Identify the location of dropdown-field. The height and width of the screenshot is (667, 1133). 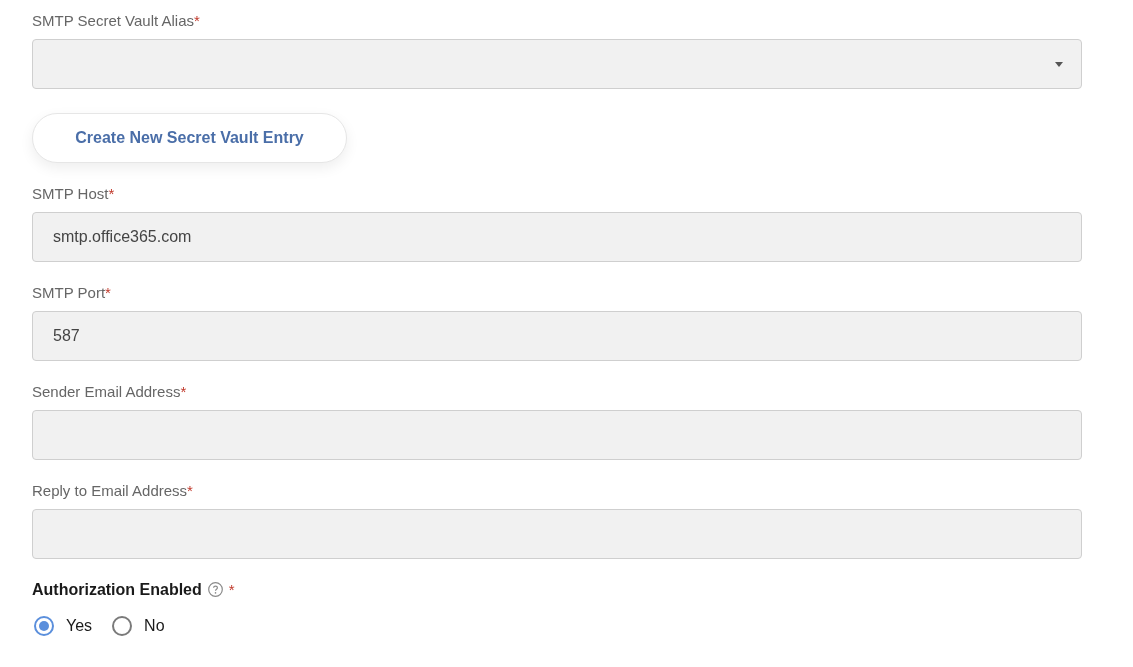
(557, 64).